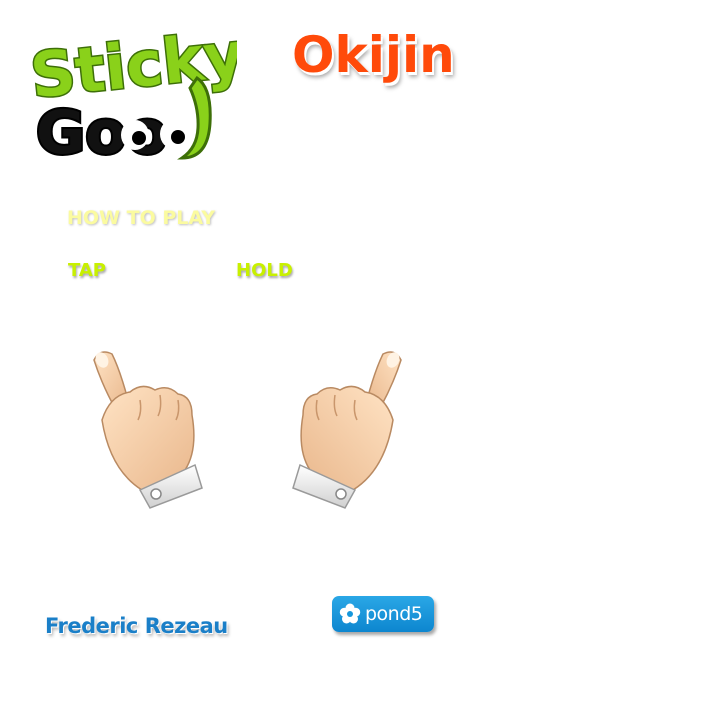  I want to click on studio-name: Okijin, so click(373, 55).